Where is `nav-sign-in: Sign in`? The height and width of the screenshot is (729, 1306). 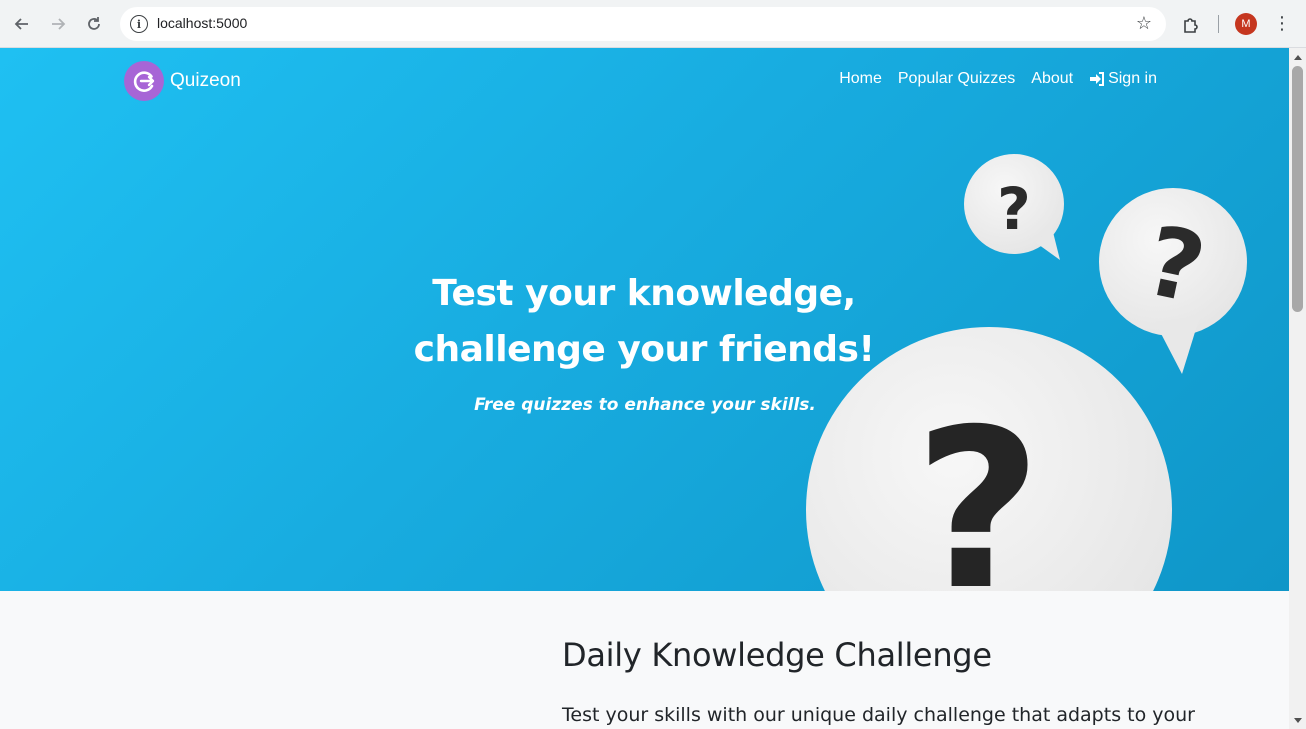 nav-sign-in: Sign in is located at coordinates (1123, 79).